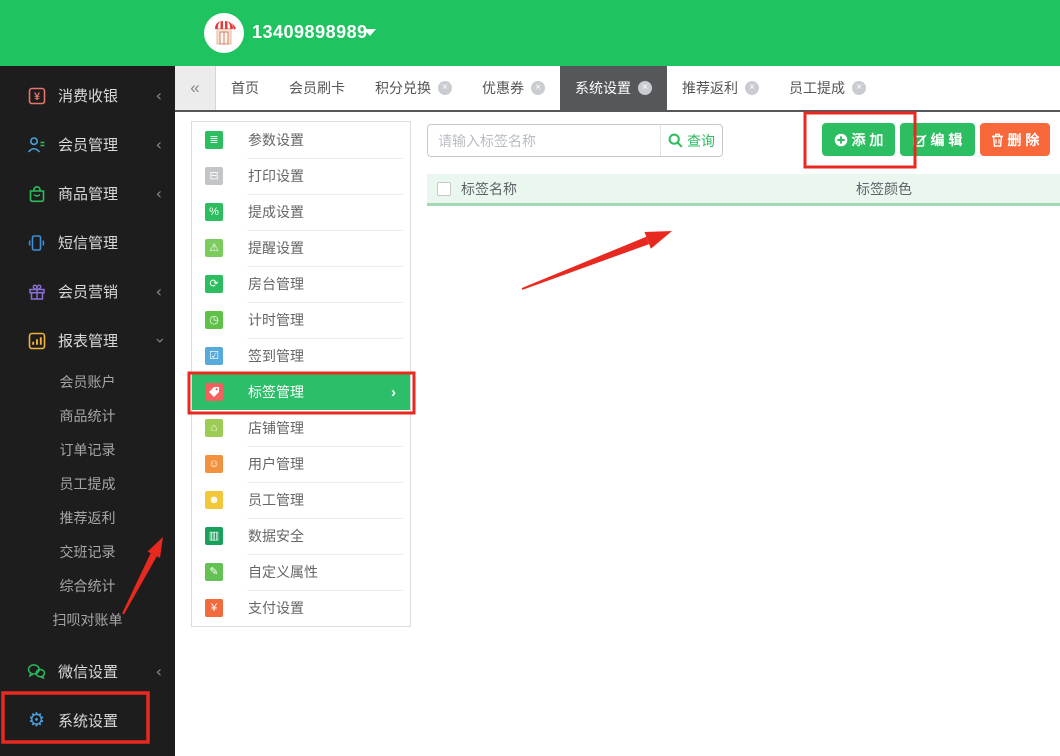 The height and width of the screenshot is (756, 1060). What do you see at coordinates (840, 139) in the screenshot?
I see `plus-circle-icon` at bounding box center [840, 139].